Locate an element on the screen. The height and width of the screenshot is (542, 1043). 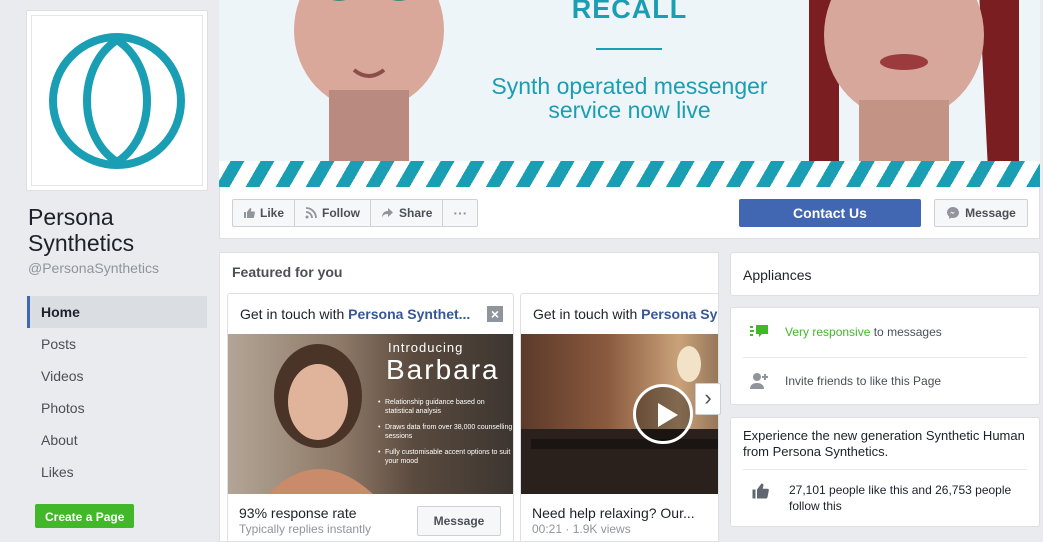
cover-tagline-line1: Synth operated messenger is located at coordinates (629, 86).